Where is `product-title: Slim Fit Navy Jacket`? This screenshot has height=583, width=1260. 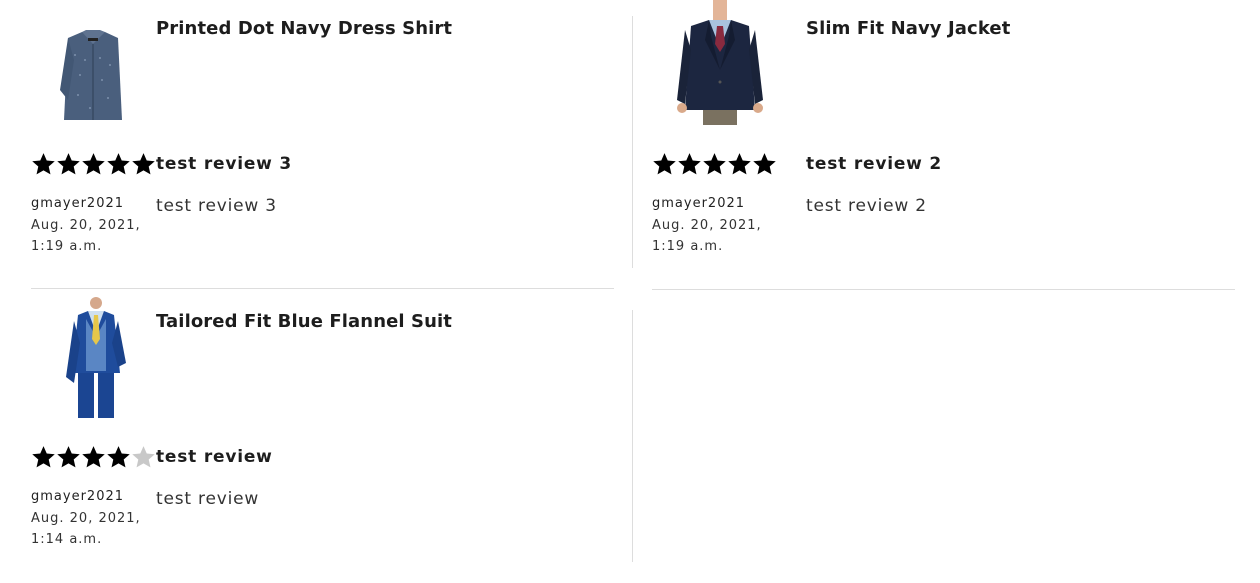
product-title: Slim Fit Navy Jacket is located at coordinates (908, 28).